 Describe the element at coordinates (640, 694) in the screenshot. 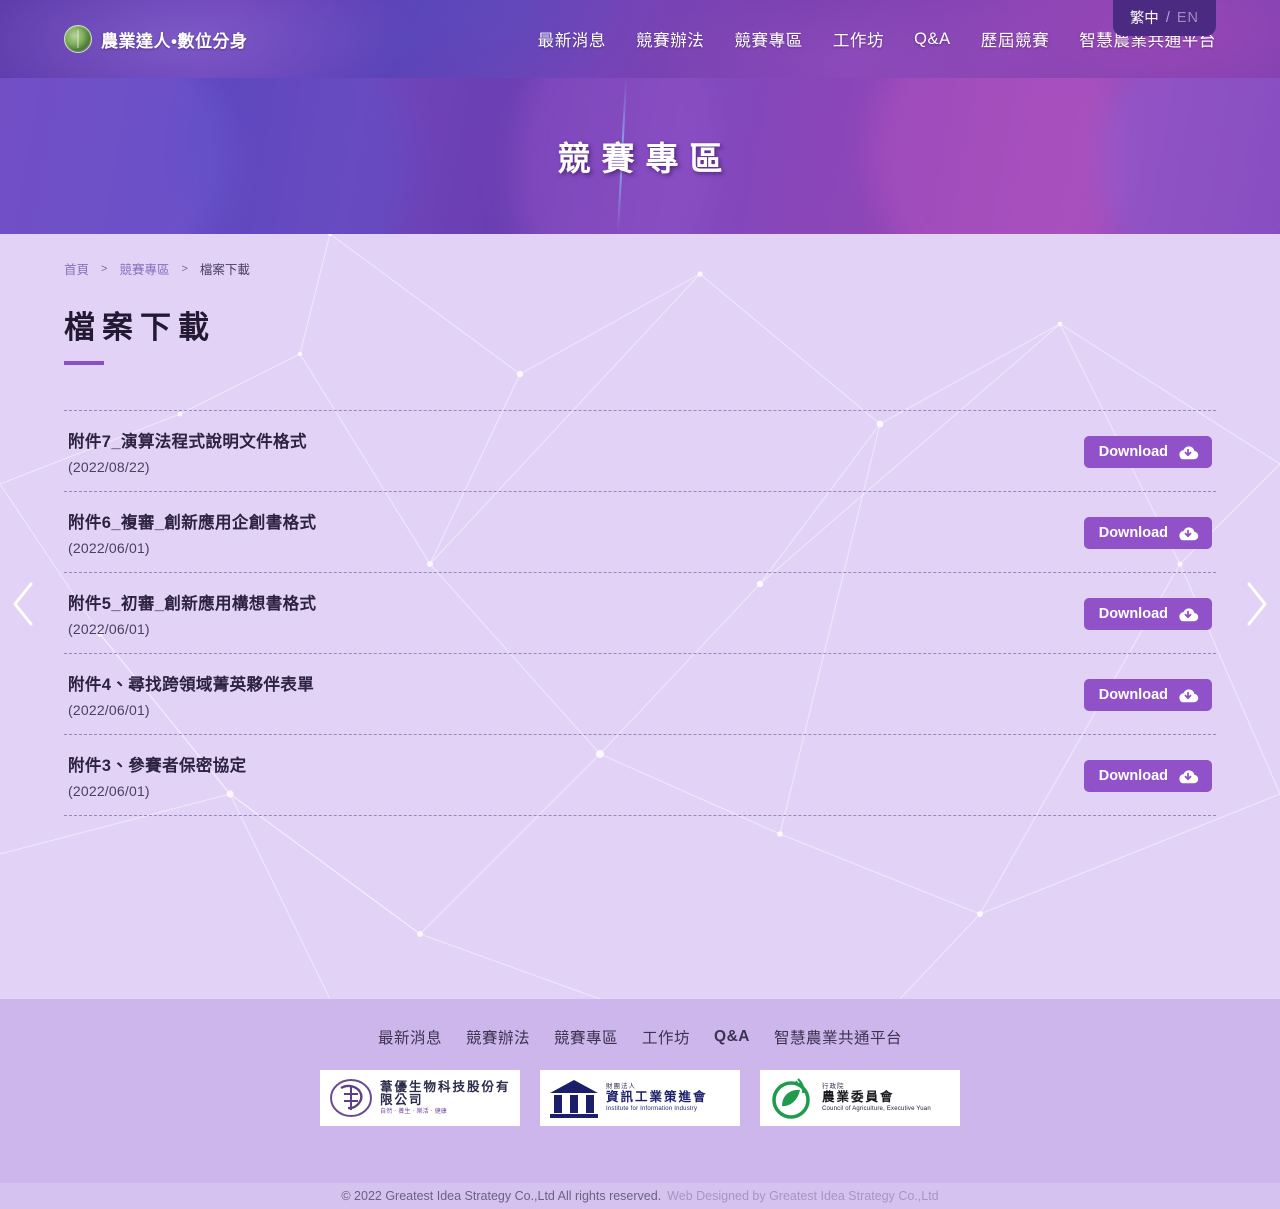

I see `table-row: 附件4、尋找跨領域菁英夥伴表單 (2022/06/01) Download` at that location.